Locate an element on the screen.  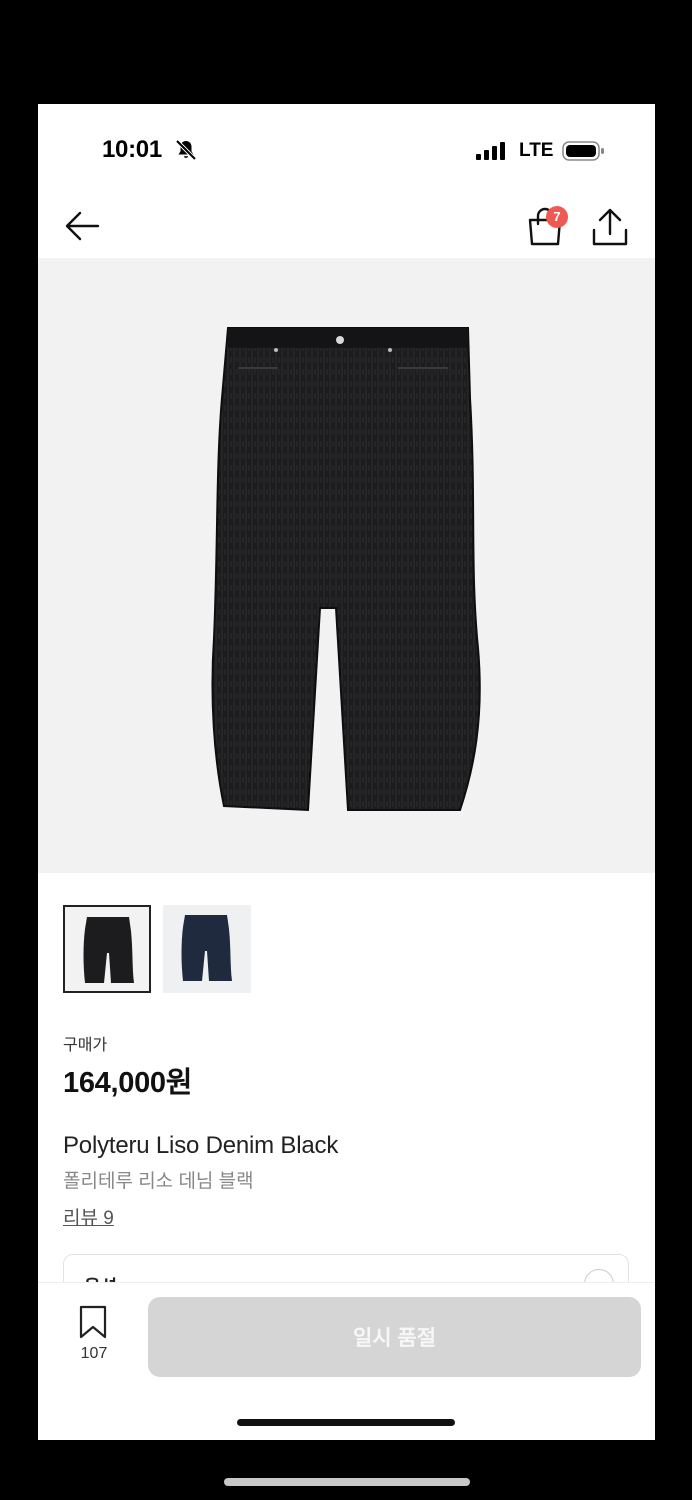
price-value: 164,000원 is located at coordinates (128, 1083).